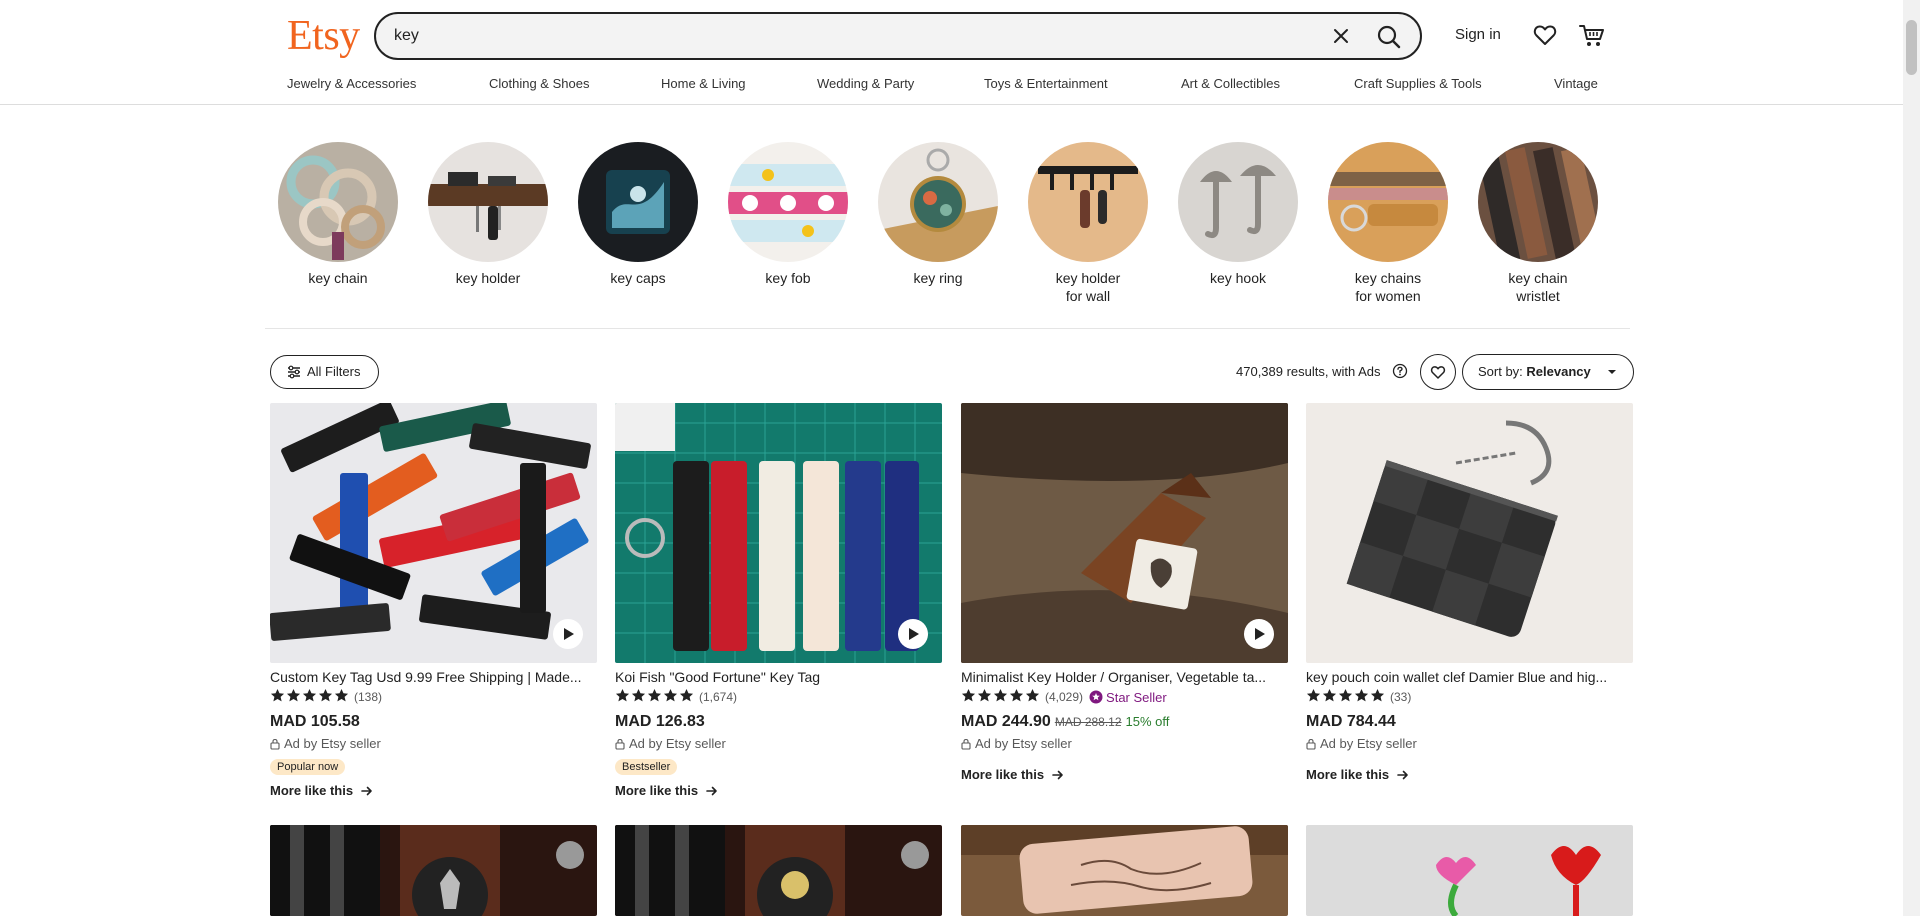 This screenshot has width=1920, height=916. Describe the element at coordinates (788, 214) in the screenshot. I see `category-key-fob: key fob` at that location.